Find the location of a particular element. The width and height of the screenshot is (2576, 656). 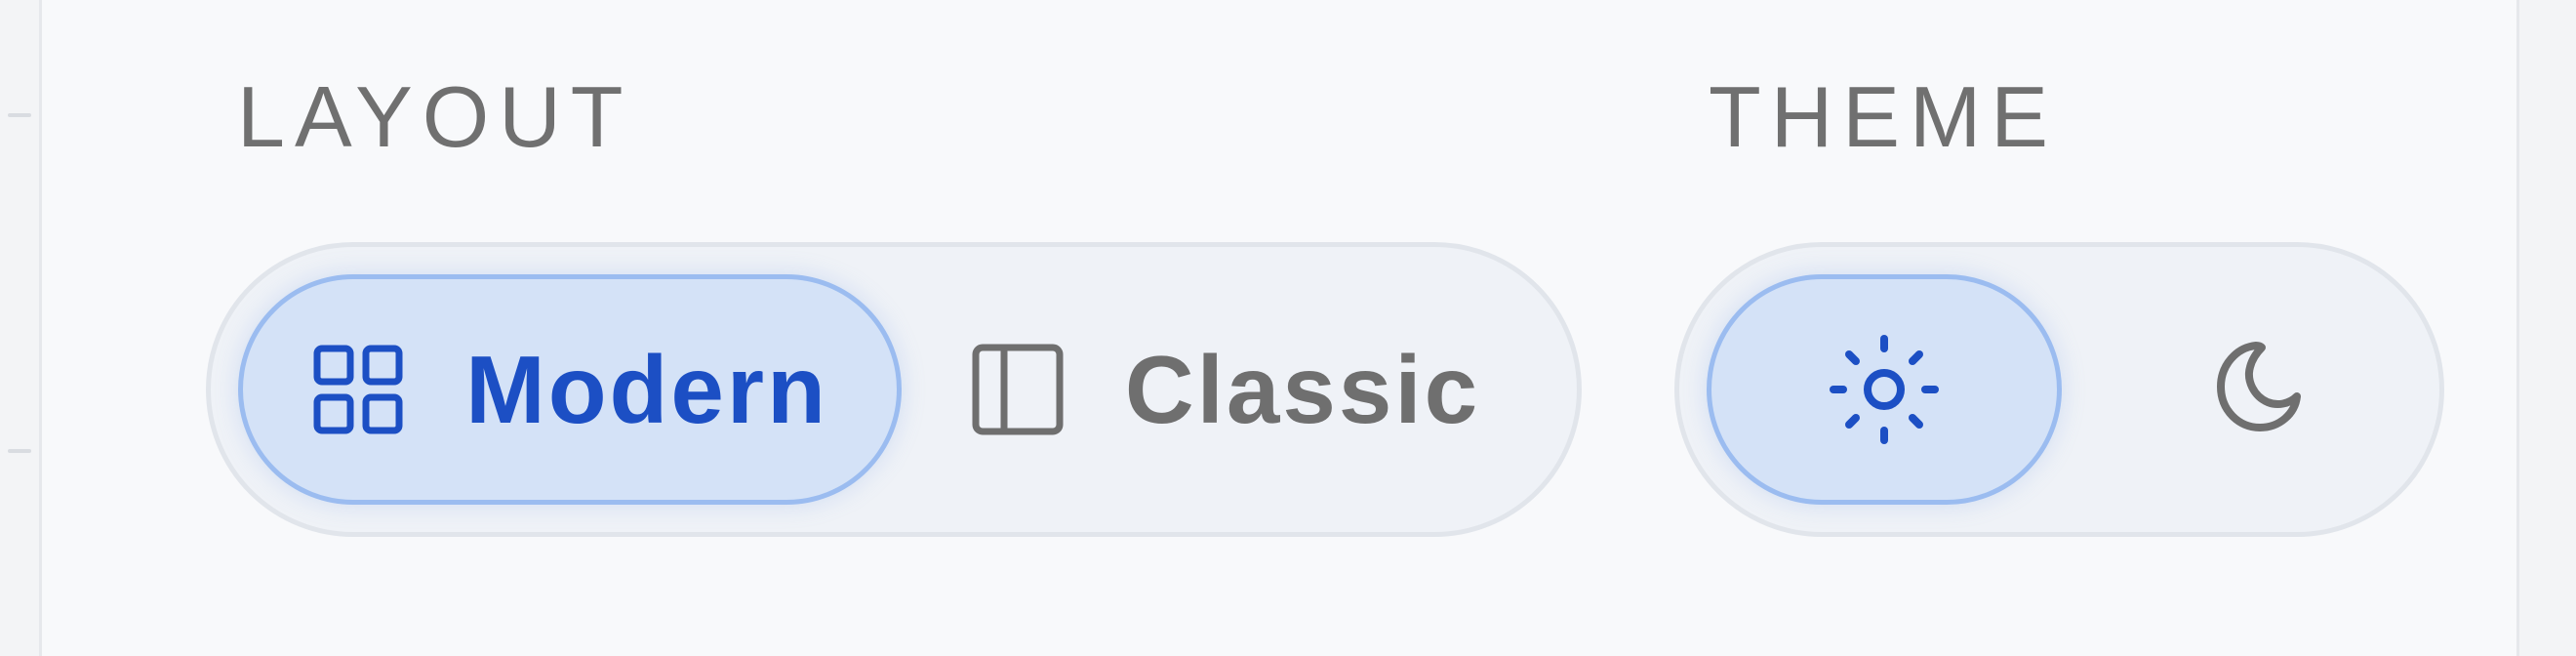

sun-icon is located at coordinates (1884, 389).